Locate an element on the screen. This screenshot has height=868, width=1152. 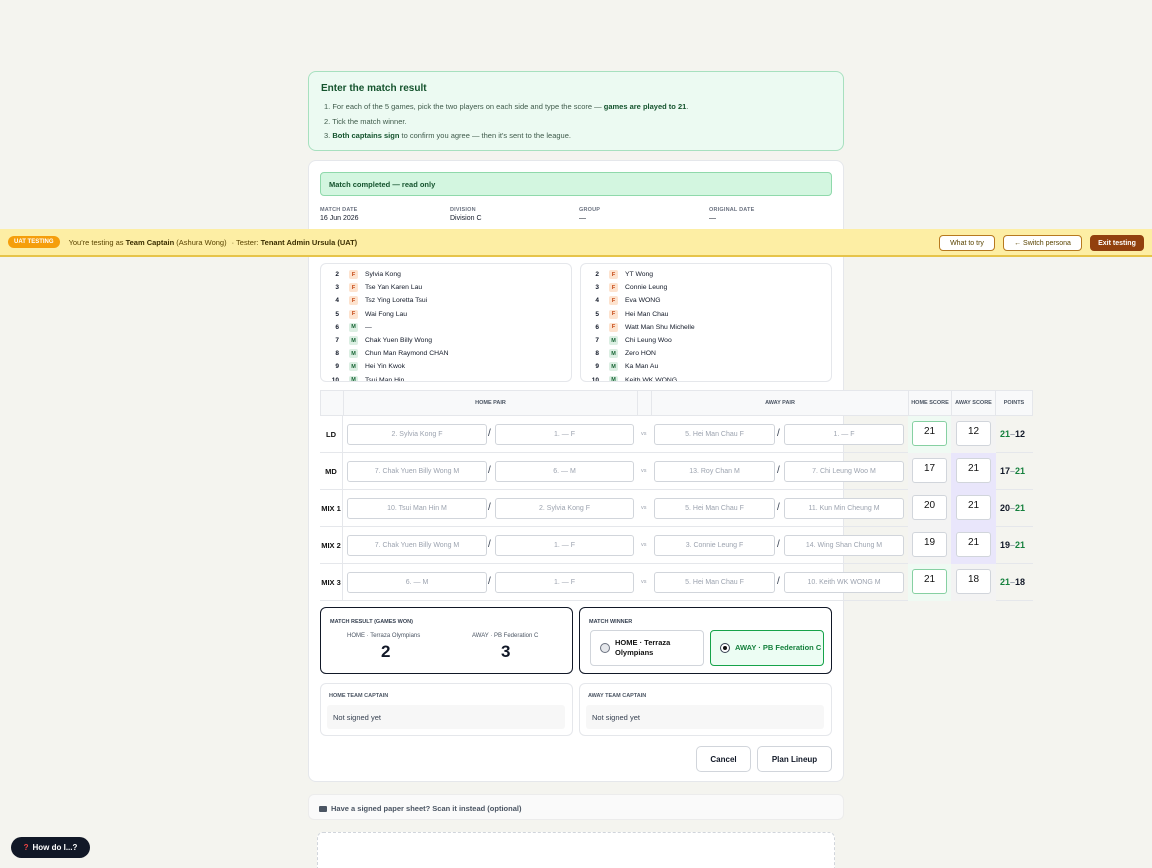
player-row: 9 M Hei Yin Kwok is located at coordinates (363, 366).